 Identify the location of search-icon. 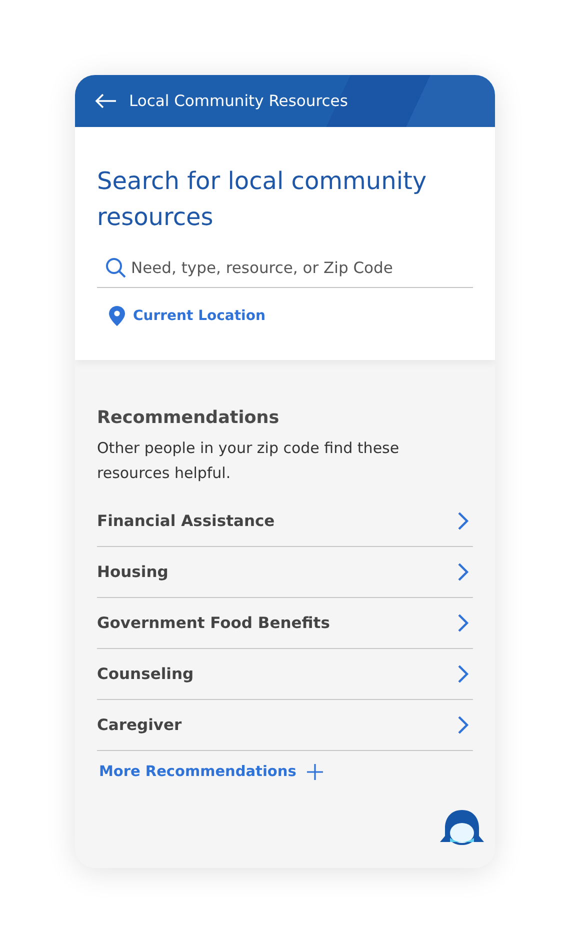
(116, 268).